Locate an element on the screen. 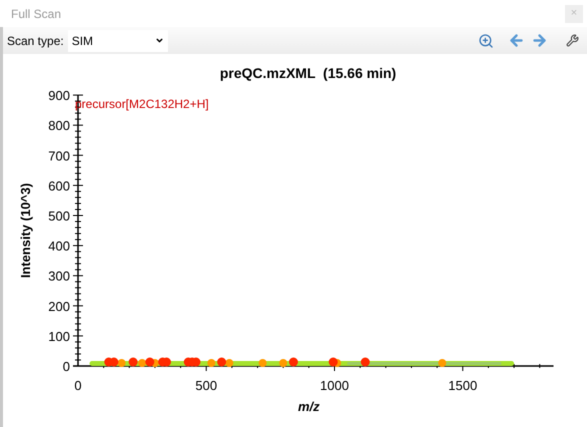  y-tick-label: 200 is located at coordinates (59, 306).